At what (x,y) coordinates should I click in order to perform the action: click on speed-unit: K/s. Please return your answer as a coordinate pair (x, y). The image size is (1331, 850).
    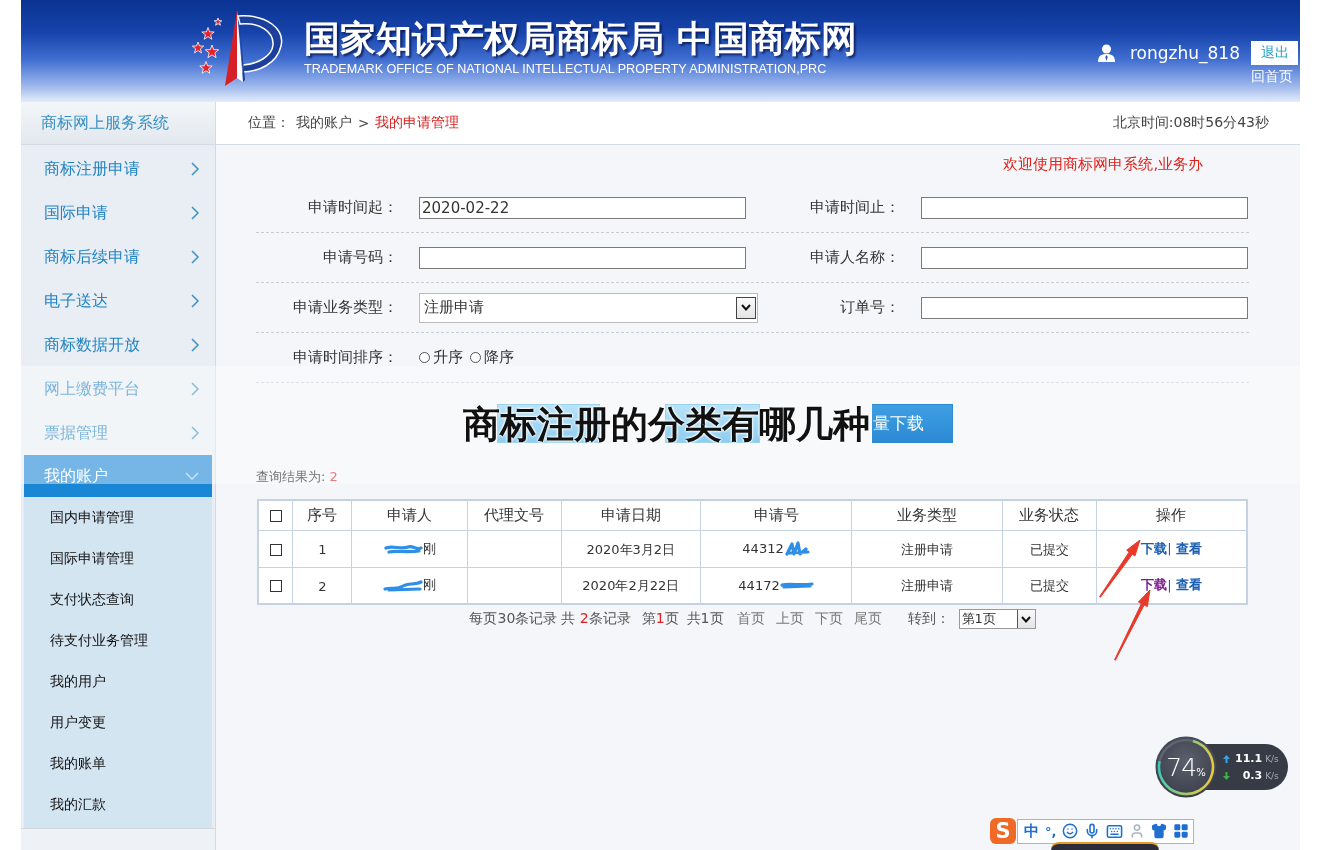
    Looking at the image, I should click on (1272, 759).